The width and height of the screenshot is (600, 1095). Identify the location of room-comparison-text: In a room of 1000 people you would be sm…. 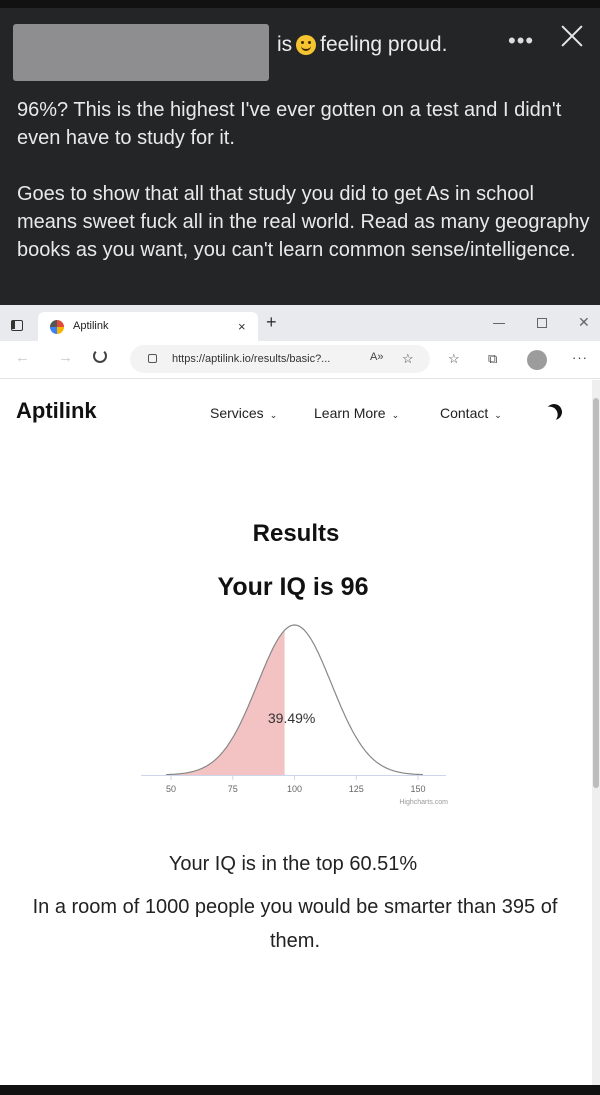
(295, 924).